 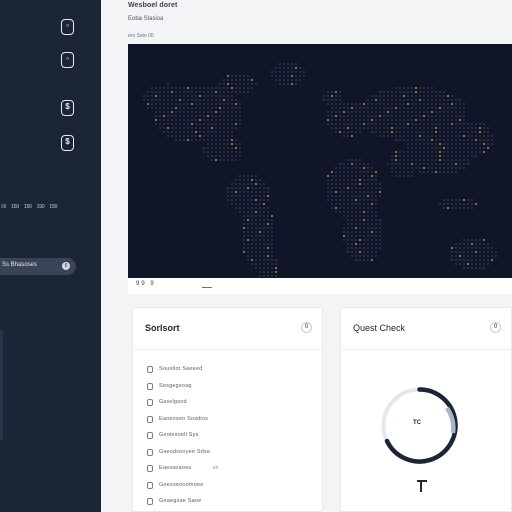 What do you see at coordinates (379, 328) in the screenshot?
I see `panel-title: Quest Check` at bounding box center [379, 328].